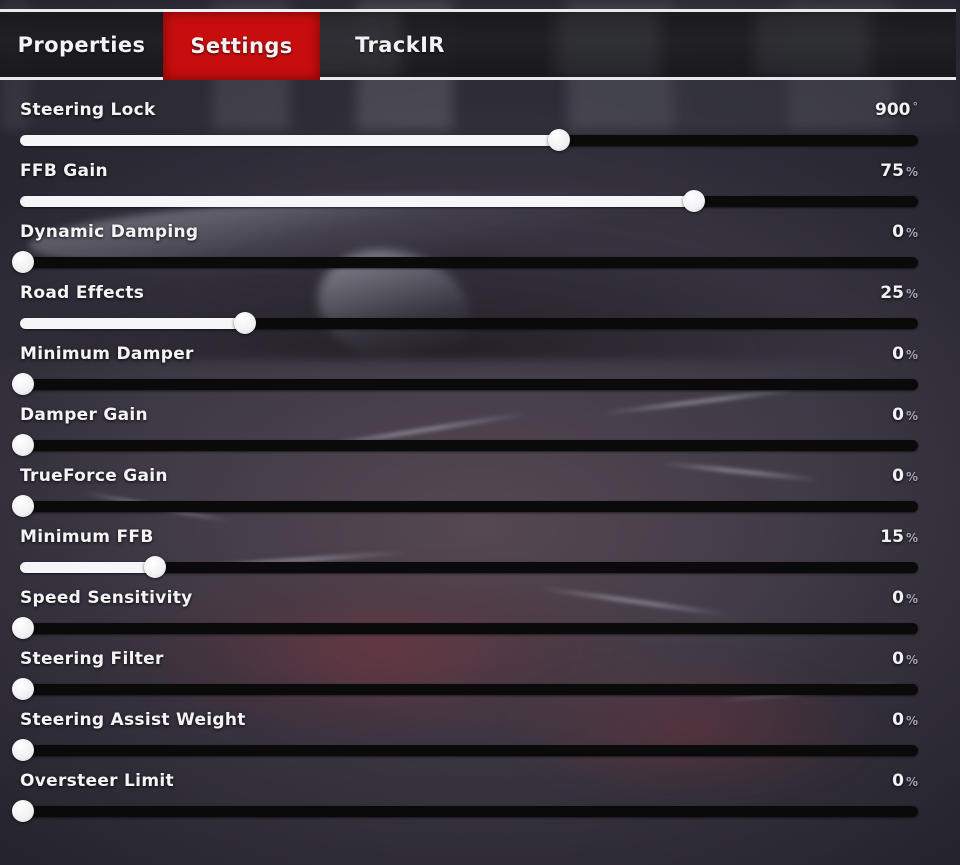 The width and height of the screenshot is (960, 865). Describe the element at coordinates (915, 106) in the screenshot. I see `setting-value-unit: °` at that location.